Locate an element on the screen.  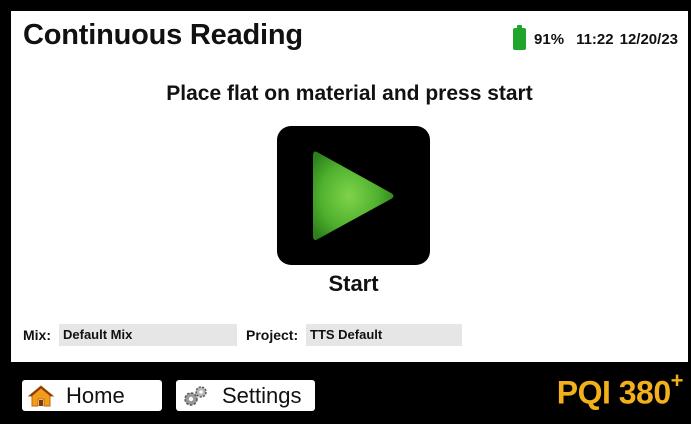
battery-percent: 91% is located at coordinates (549, 39).